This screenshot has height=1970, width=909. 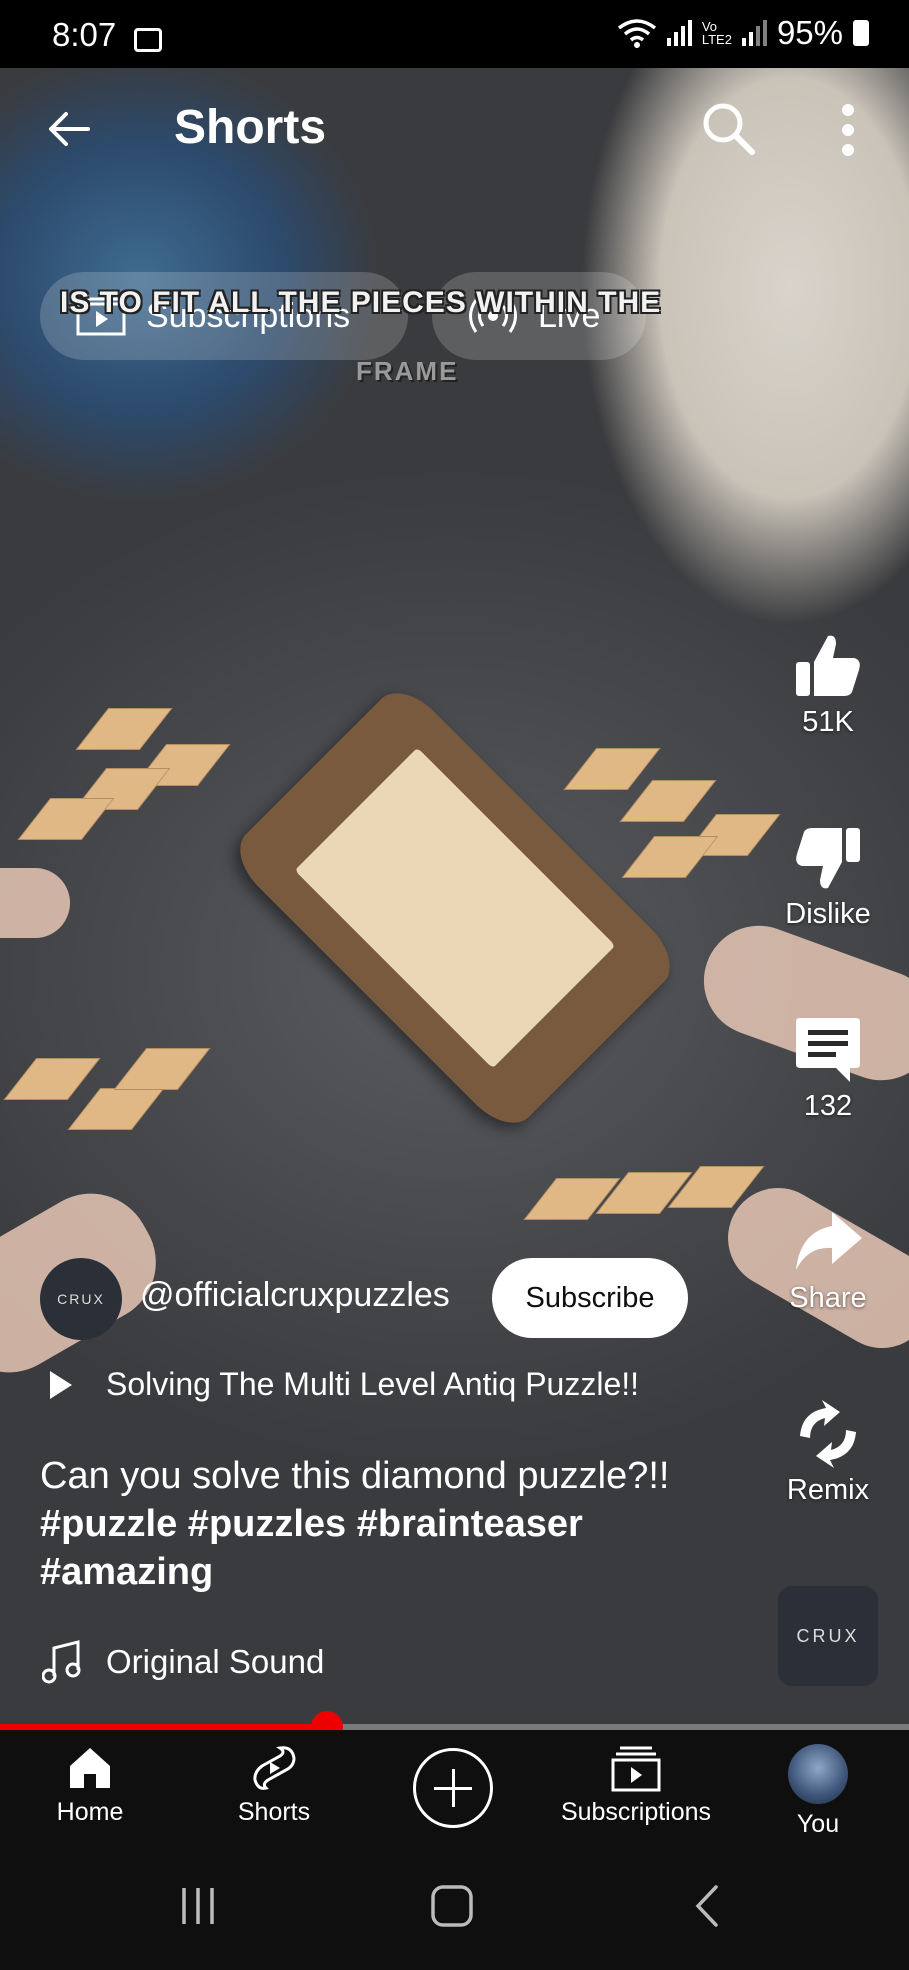 I want to click on back-icon, so click(x=707, y=1906).